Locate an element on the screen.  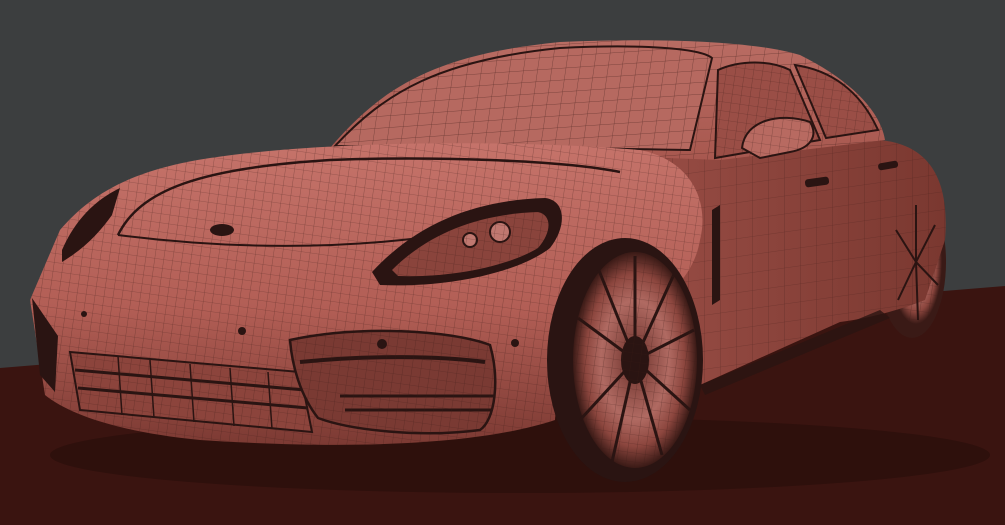
fender-vent is located at coordinates (716, 255).